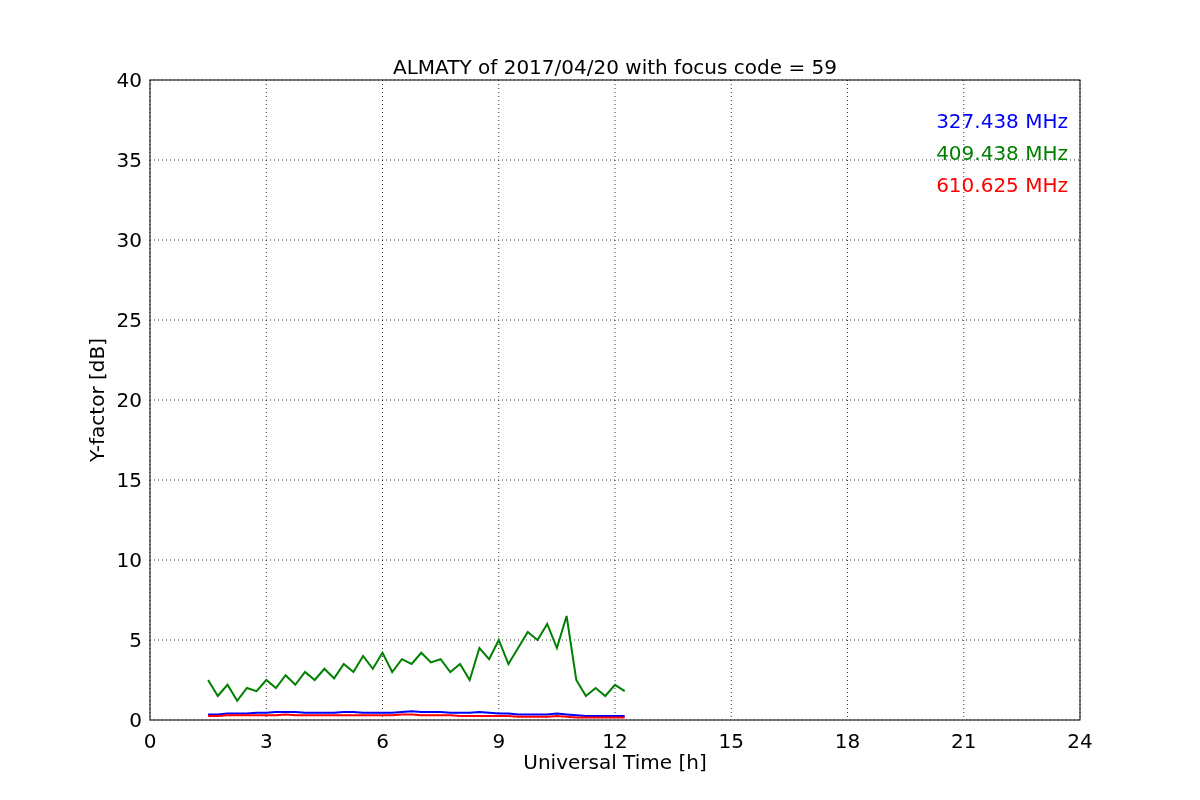 The width and height of the screenshot is (1200, 800). I want to click on legend-label: 409.438 MHz, so click(1002, 153).